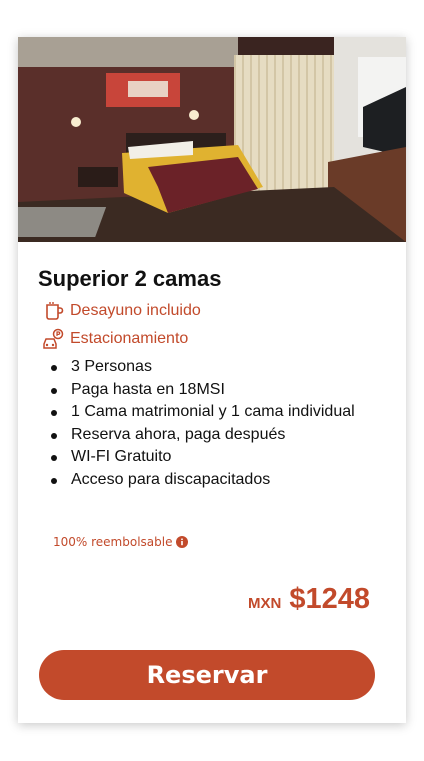 The width and height of the screenshot is (424, 761). What do you see at coordinates (129, 338) in the screenshot?
I see `amenity-label: Estacionamiento` at bounding box center [129, 338].